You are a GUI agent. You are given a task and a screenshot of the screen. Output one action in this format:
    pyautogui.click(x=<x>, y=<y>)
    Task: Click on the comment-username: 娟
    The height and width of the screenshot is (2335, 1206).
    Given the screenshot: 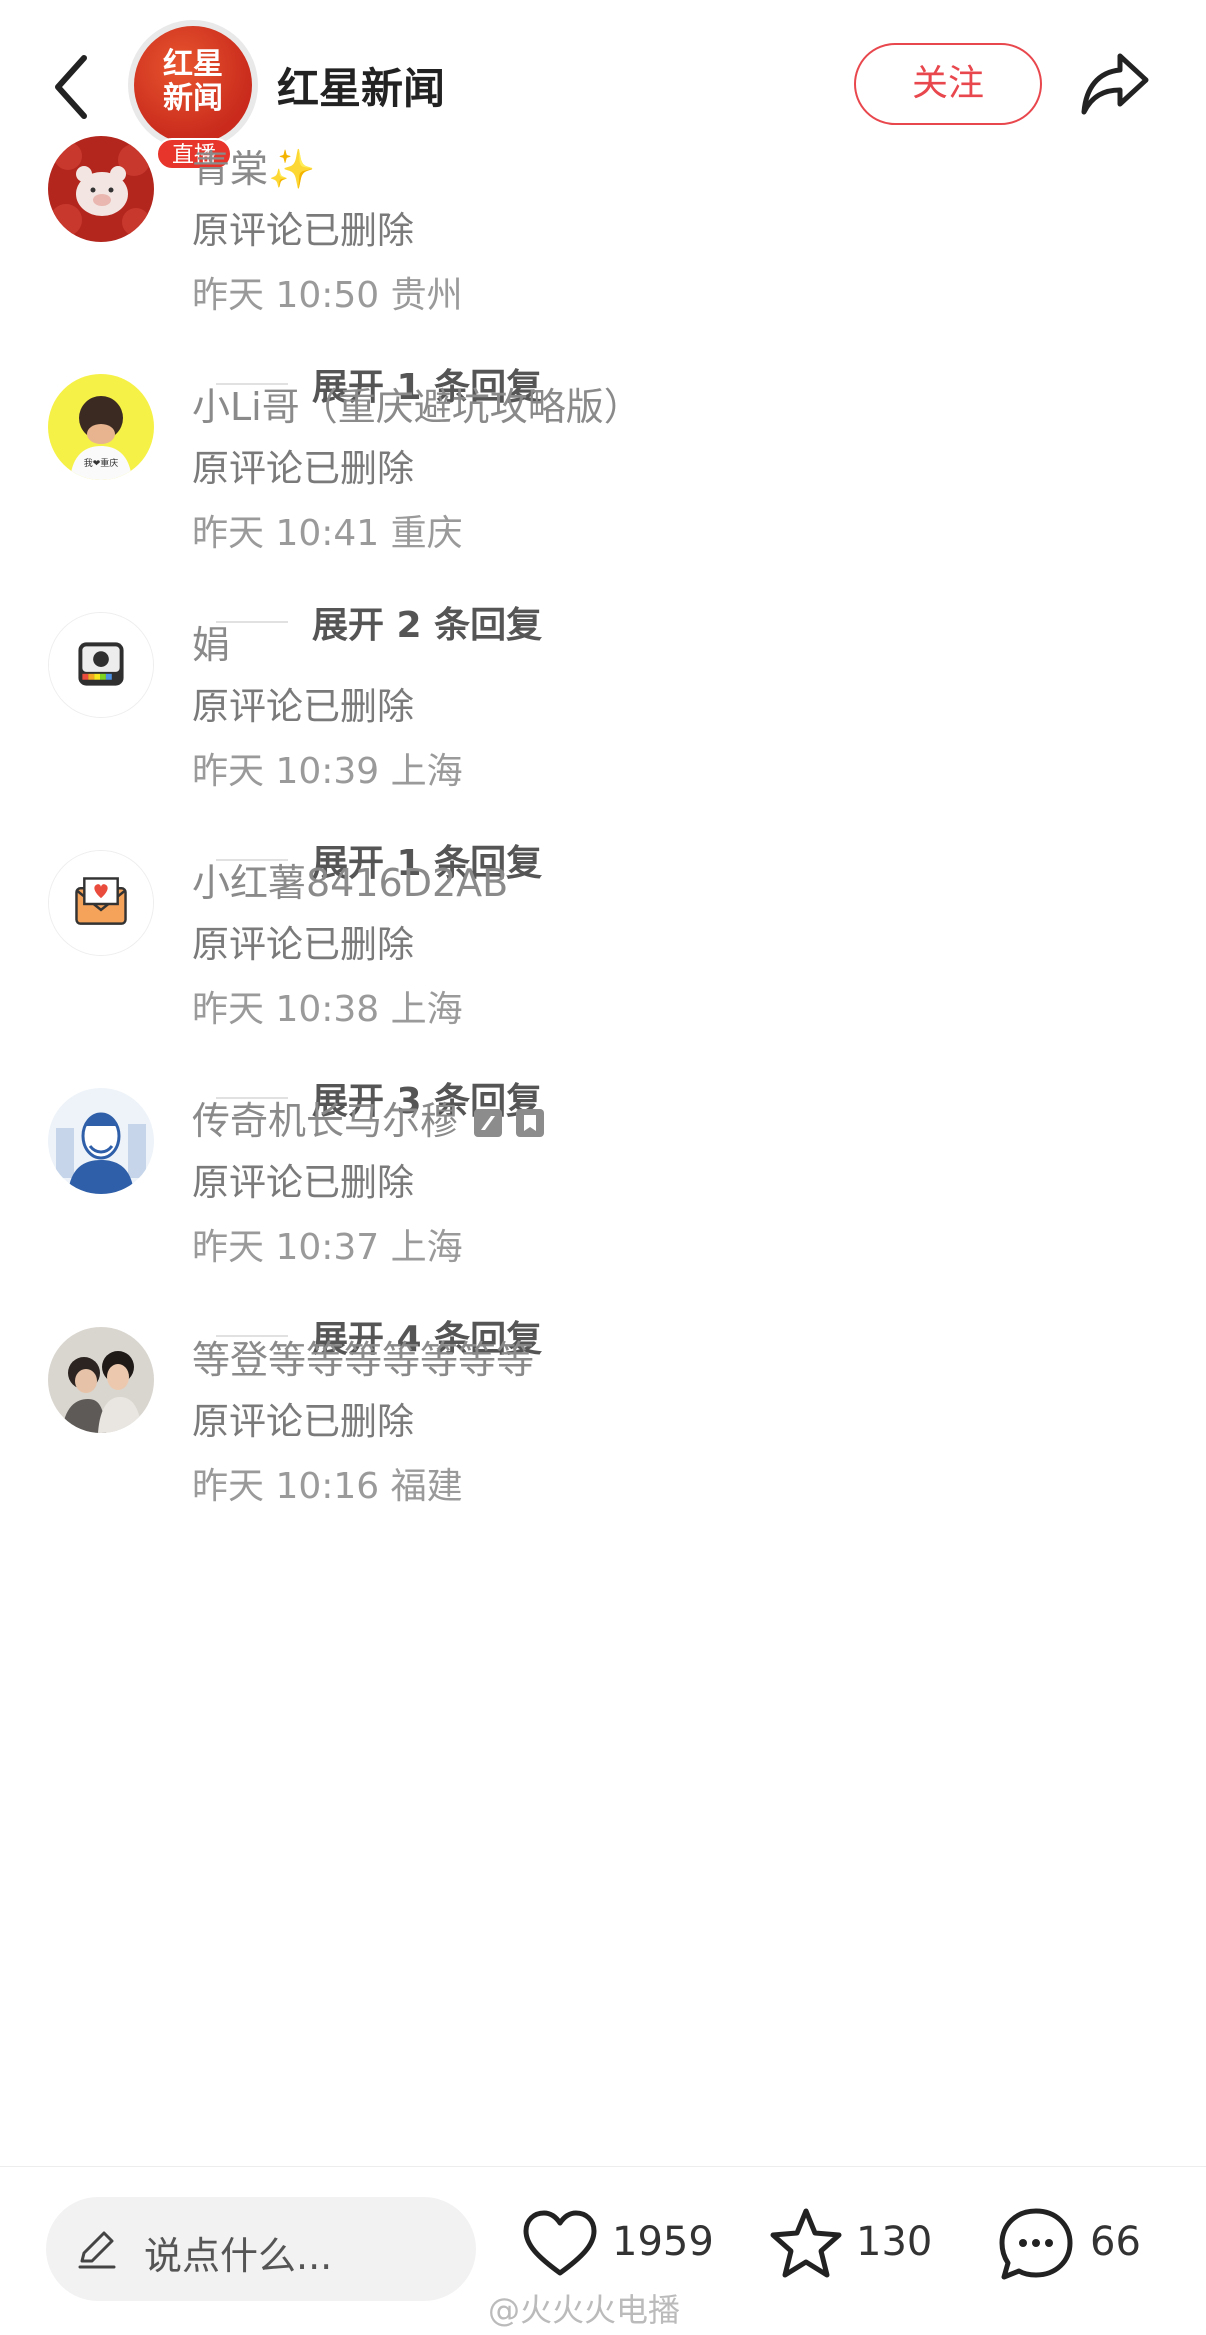 What is the action you would take?
    pyautogui.click(x=211, y=641)
    